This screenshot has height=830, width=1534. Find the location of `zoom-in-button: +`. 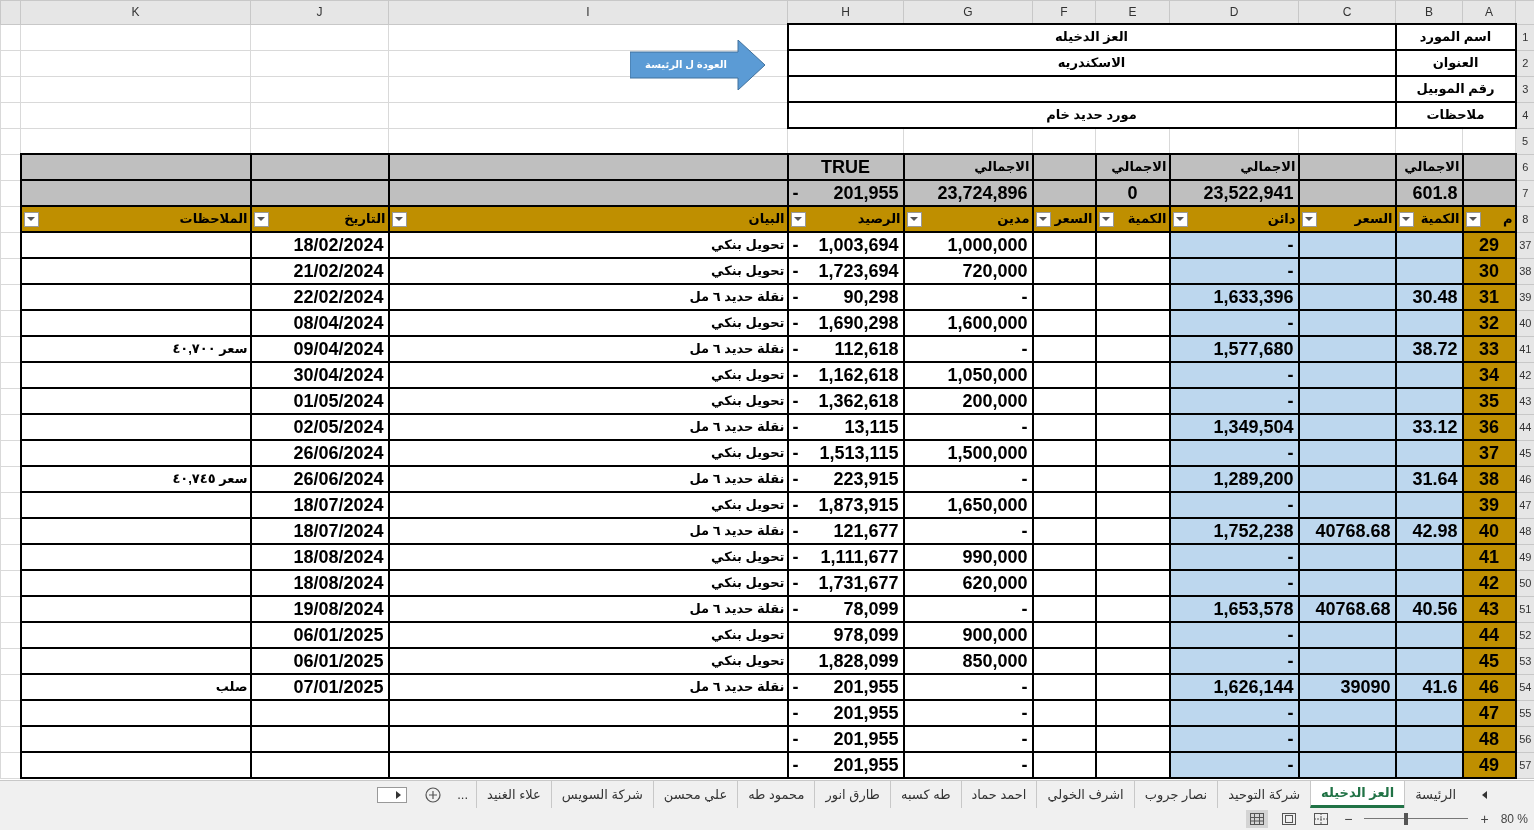

zoom-in-button: + is located at coordinates (1484, 819).